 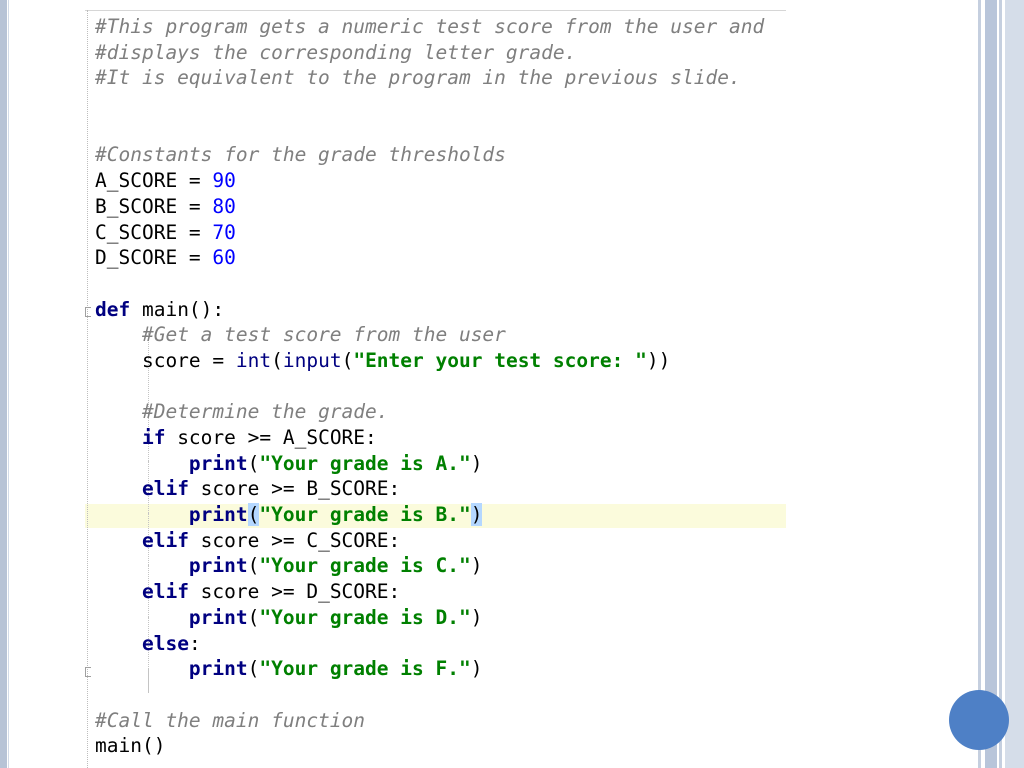 What do you see at coordinates (429, 181) in the screenshot?
I see `code-line: A_SCORE = 90` at bounding box center [429, 181].